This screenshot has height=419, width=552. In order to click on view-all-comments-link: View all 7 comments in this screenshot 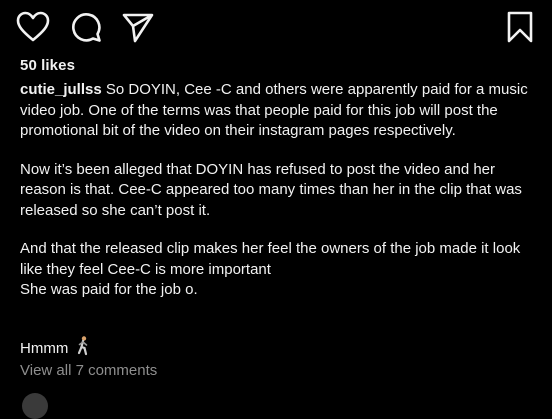, I will do `click(88, 370)`.